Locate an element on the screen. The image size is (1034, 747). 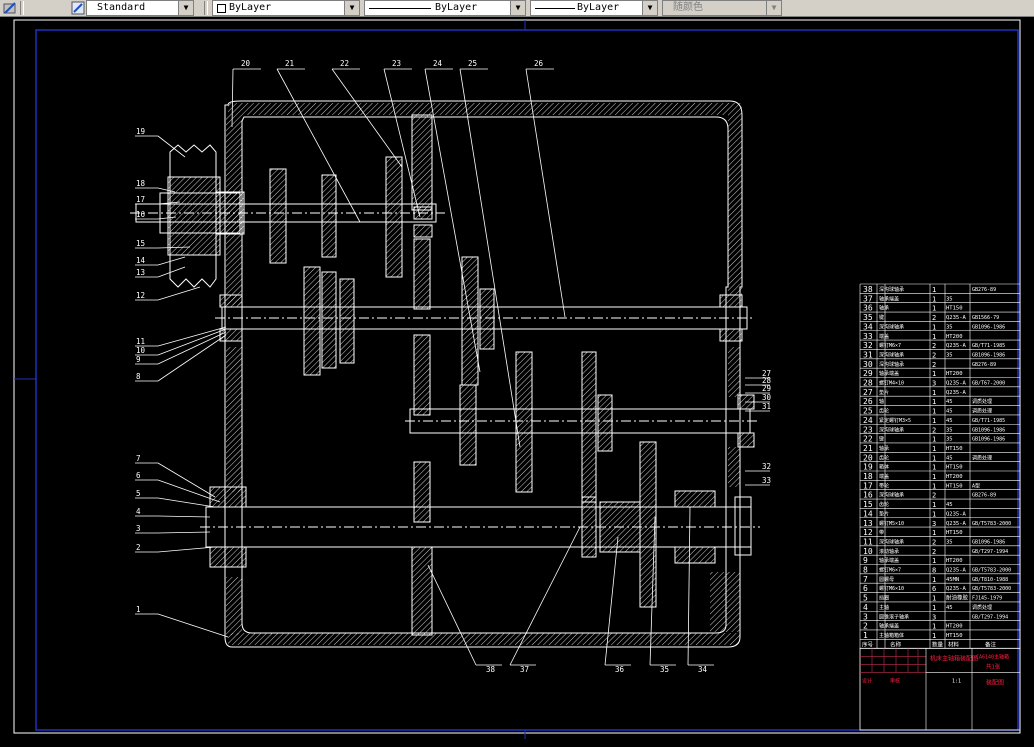
bom-row-no: 35 is located at coordinates (868, 317).